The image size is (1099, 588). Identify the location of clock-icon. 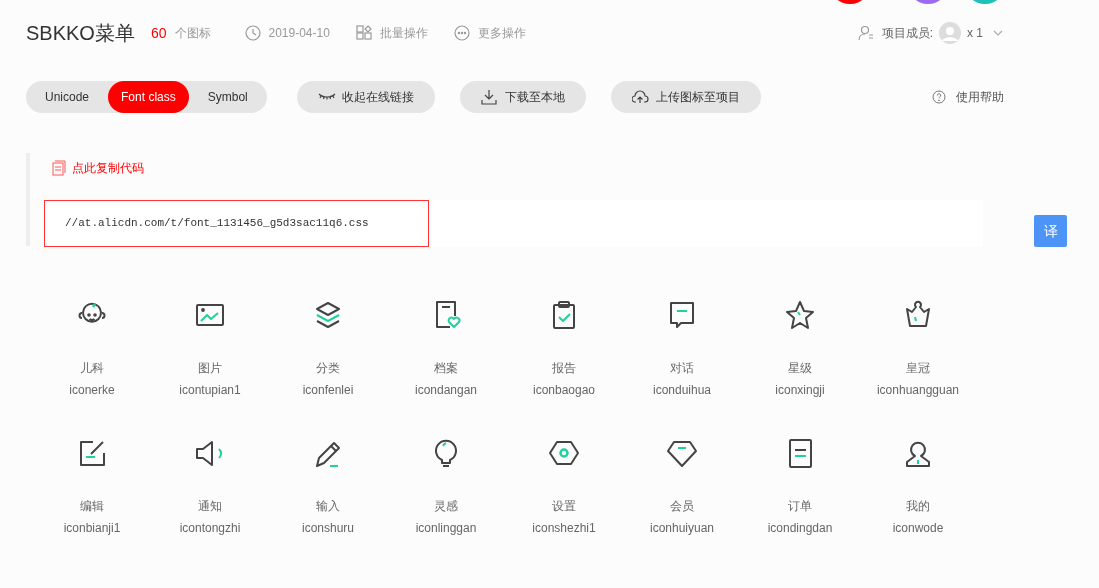
(252, 33).